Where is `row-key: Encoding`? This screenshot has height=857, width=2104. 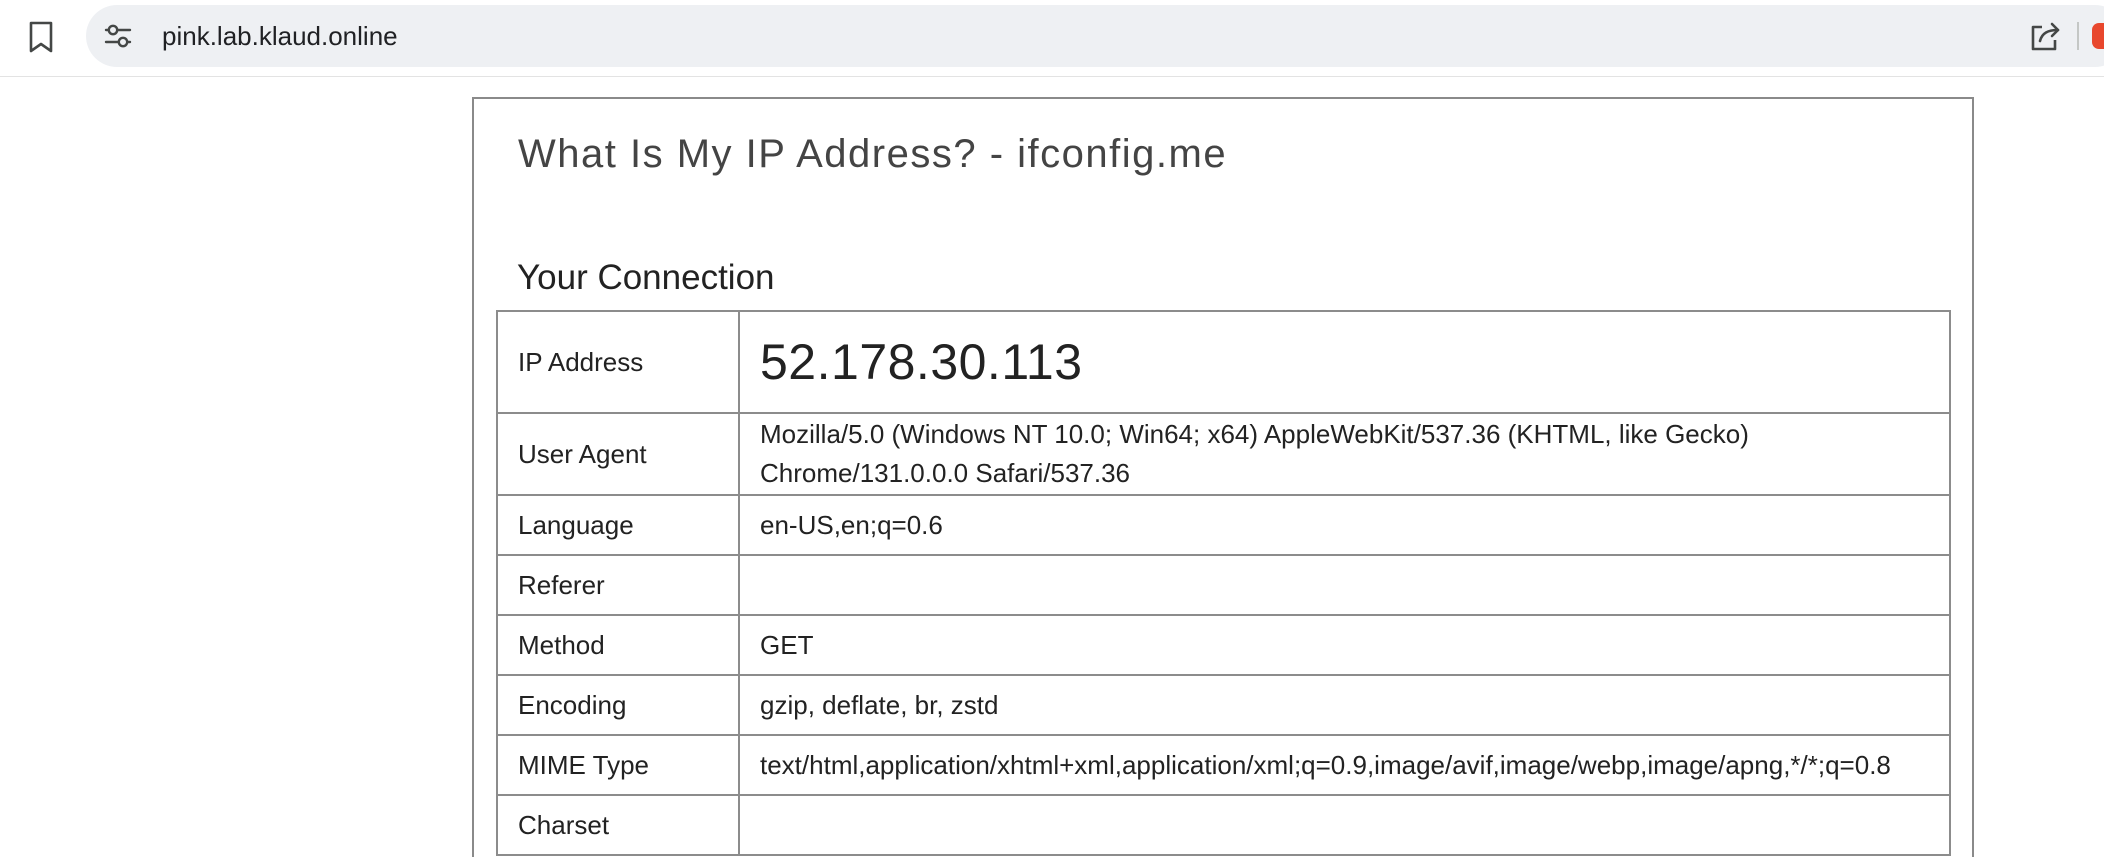
row-key: Encoding is located at coordinates (618, 705).